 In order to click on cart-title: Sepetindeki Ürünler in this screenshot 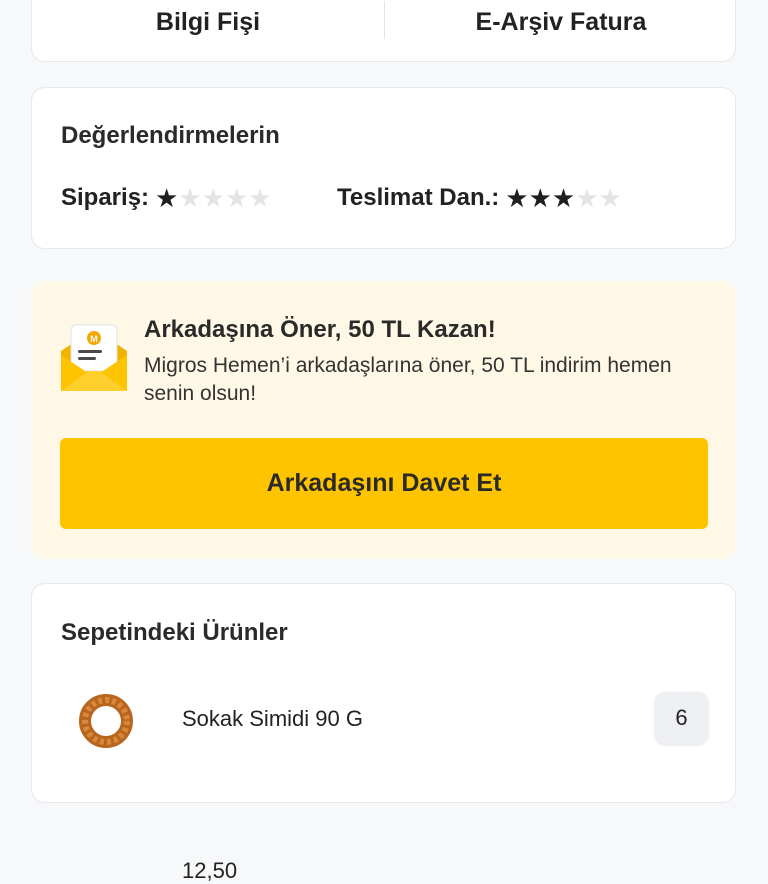, I will do `click(174, 632)`.